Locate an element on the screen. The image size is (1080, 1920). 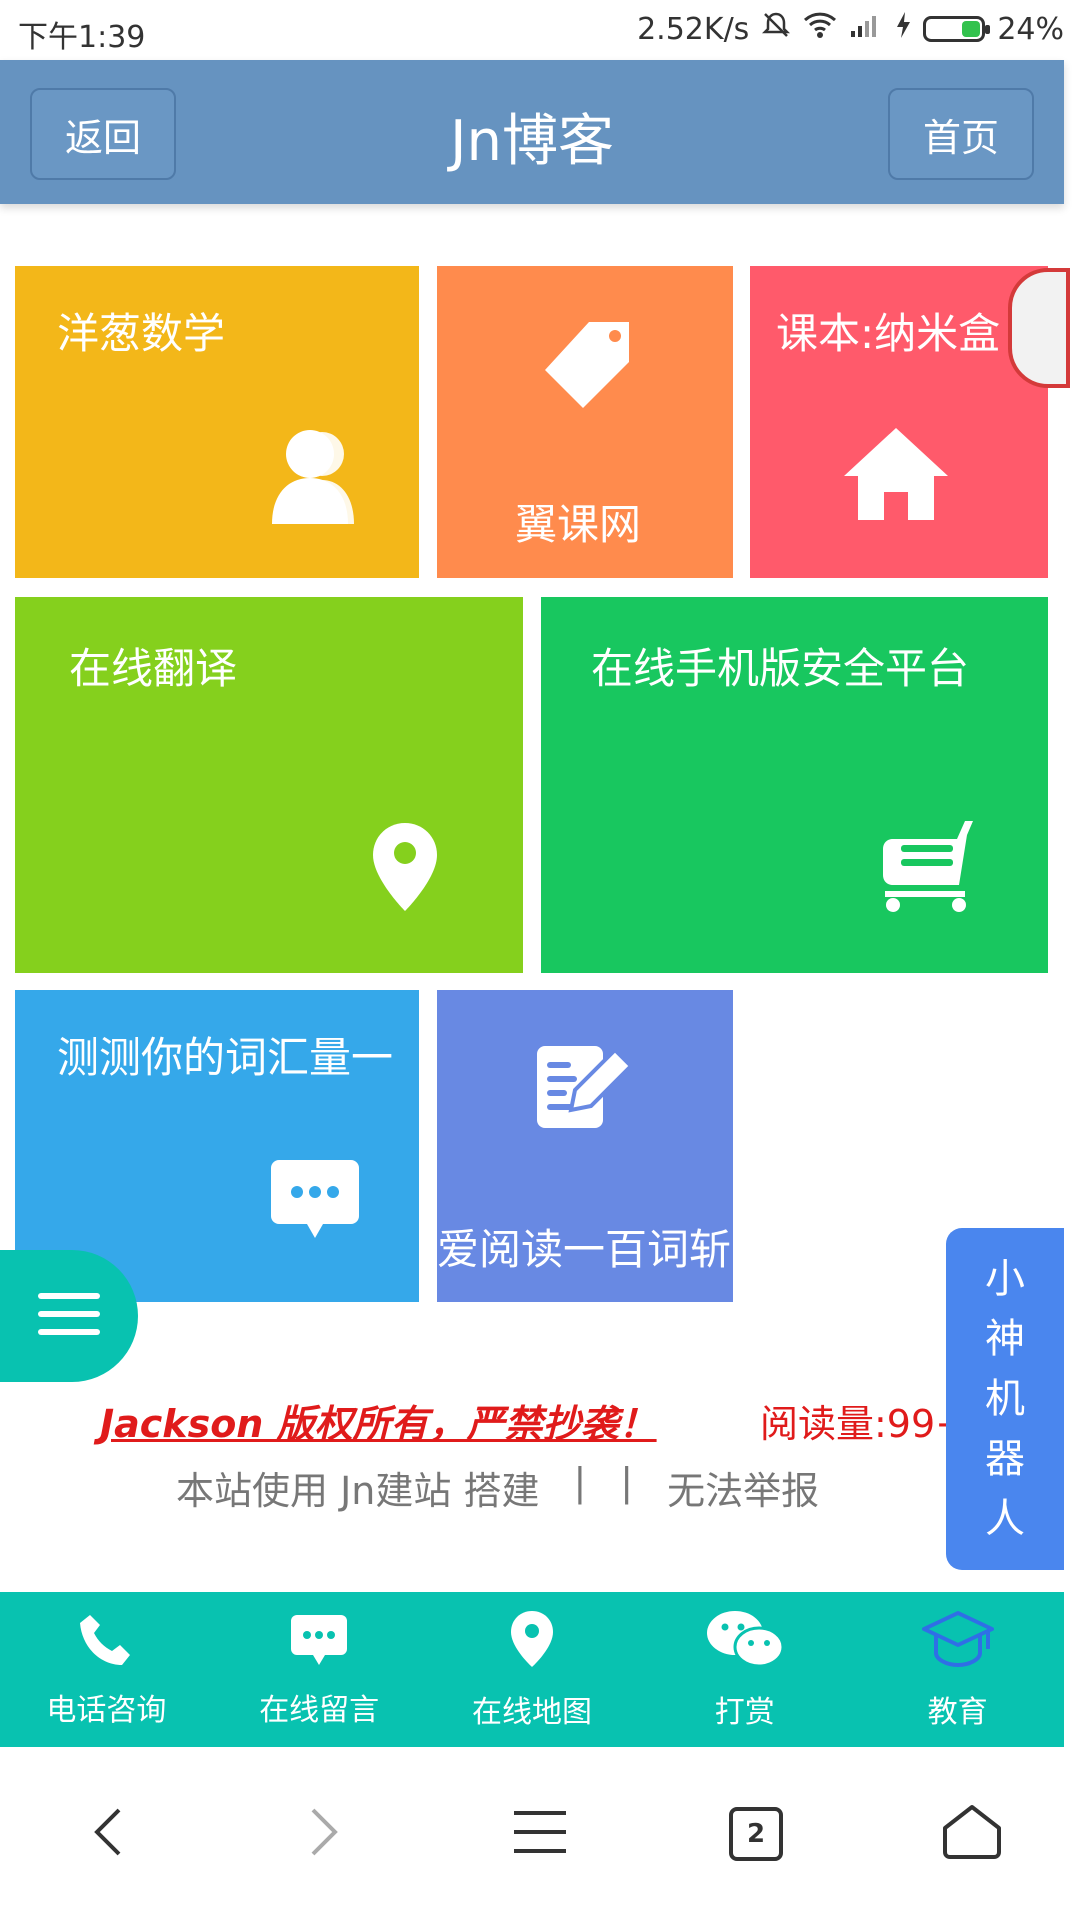
site-info-line: 本站使用 Jn建站 搭建 | | 无法举报 is located at coordinates (497, 1487).